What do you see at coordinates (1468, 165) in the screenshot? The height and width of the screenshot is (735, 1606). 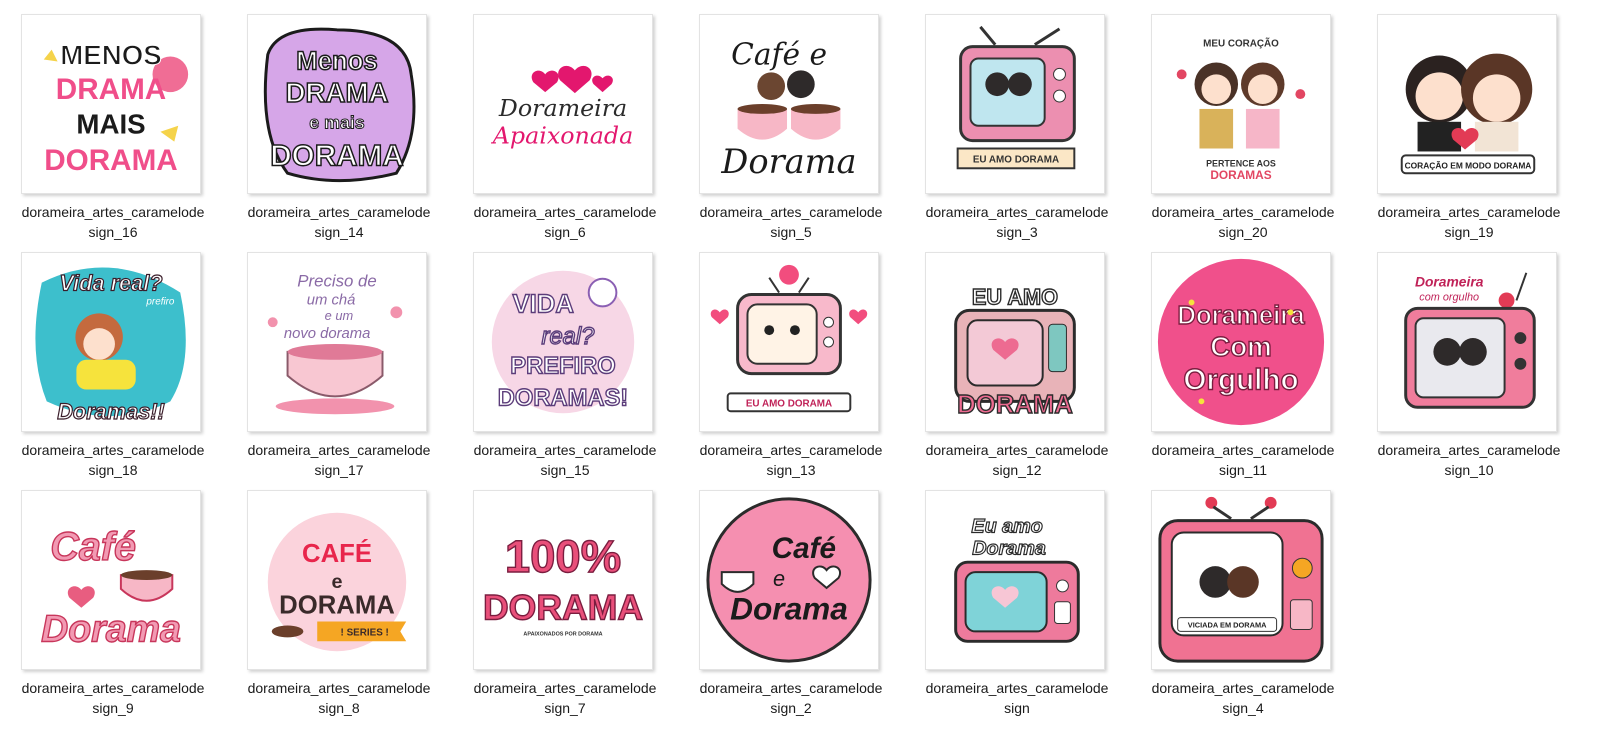 I see `sticker-text-1: CORAÇÃO EM MODO DORAMA` at bounding box center [1468, 165].